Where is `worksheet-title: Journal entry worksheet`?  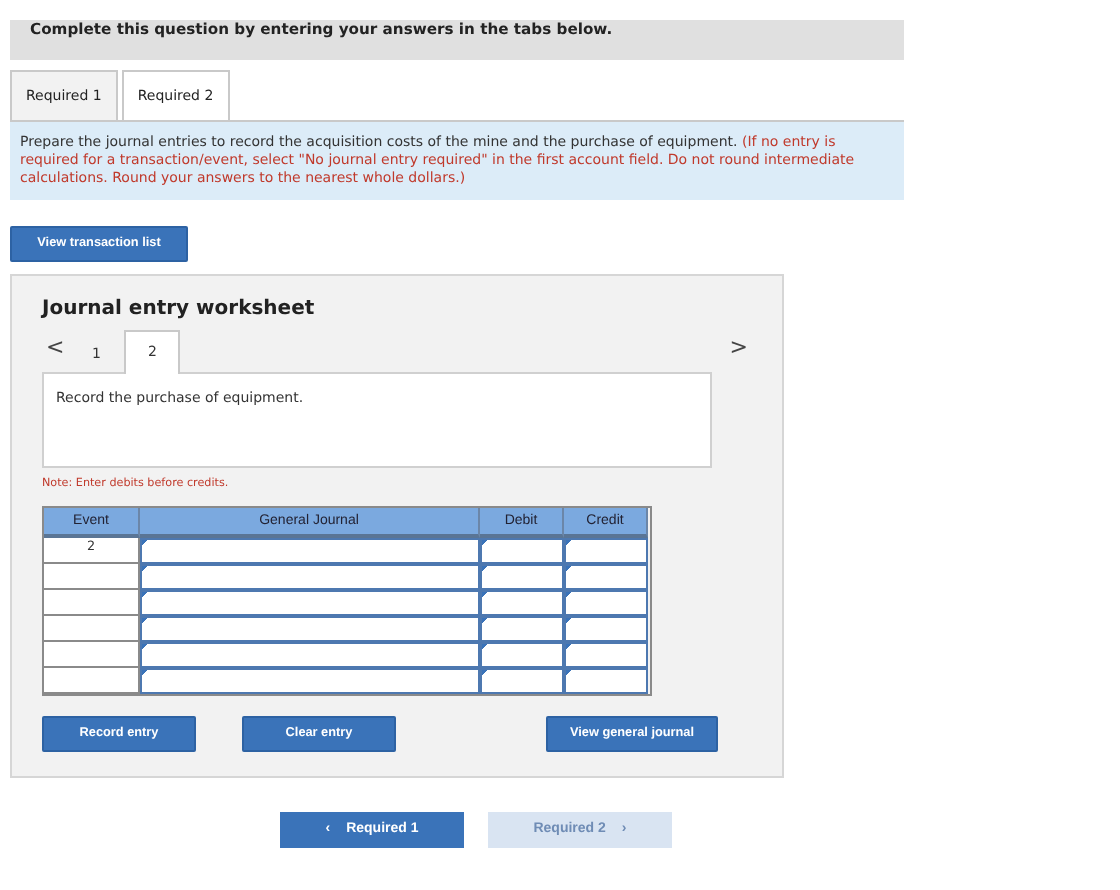 worksheet-title: Journal entry worksheet is located at coordinates (179, 308).